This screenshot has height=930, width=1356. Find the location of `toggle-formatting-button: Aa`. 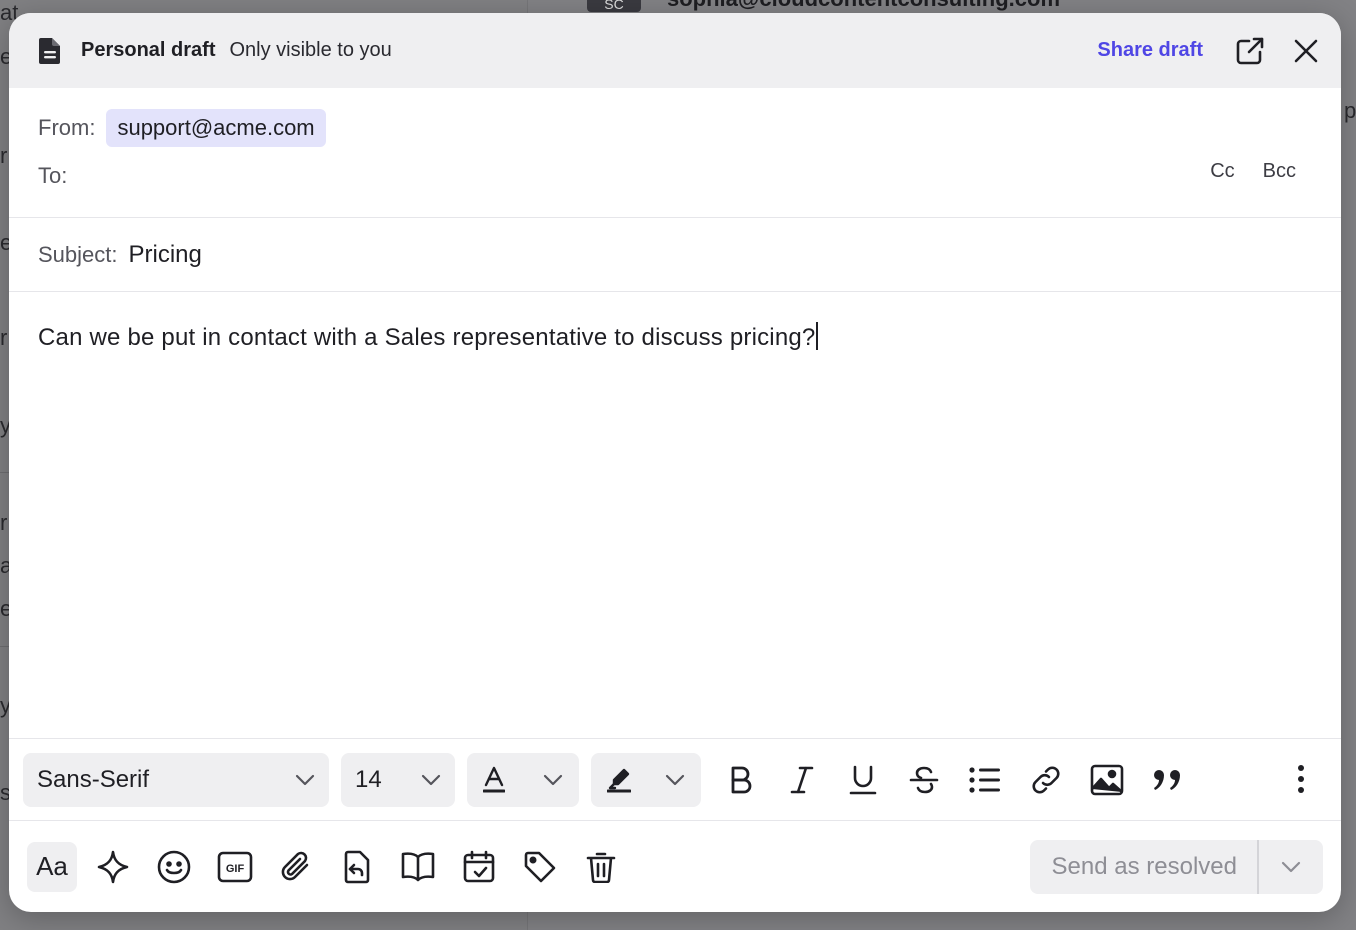

toggle-formatting-button: Aa is located at coordinates (52, 866).